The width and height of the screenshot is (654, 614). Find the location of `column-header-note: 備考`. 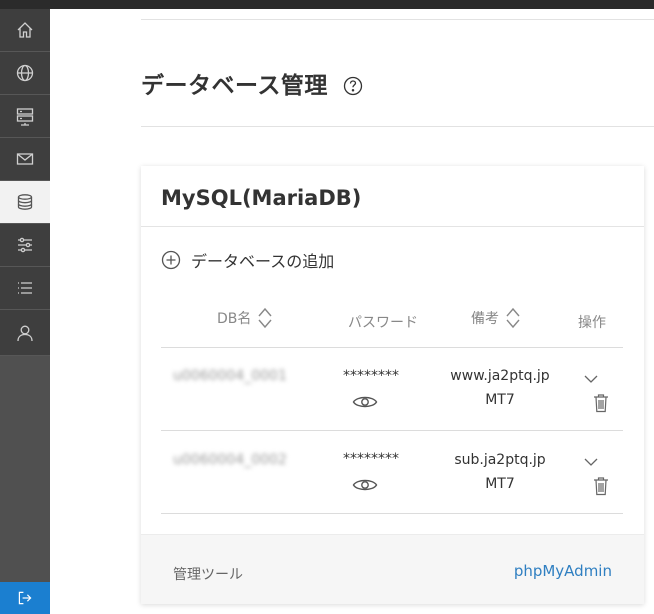

column-header-note: 備考 is located at coordinates (496, 318).